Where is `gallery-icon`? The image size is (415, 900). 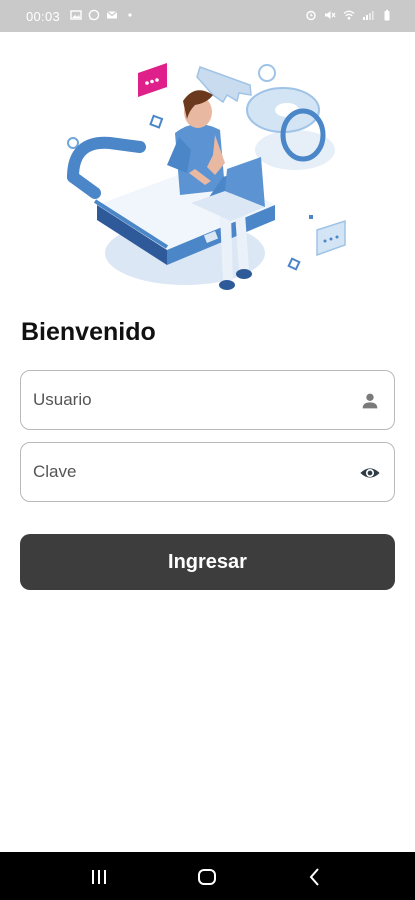 gallery-icon is located at coordinates (76, 15).